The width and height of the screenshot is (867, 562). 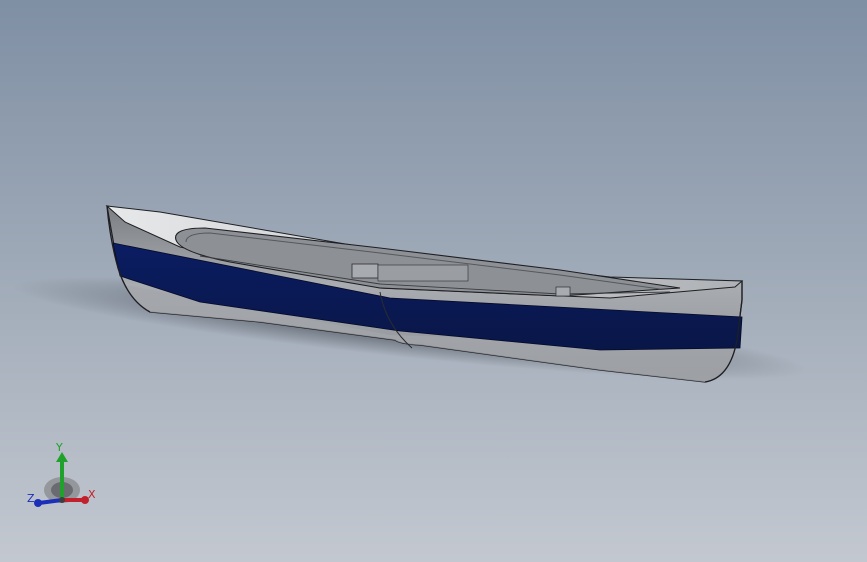 What do you see at coordinates (563, 291) in the screenshot?
I see `thwart-aft` at bounding box center [563, 291].